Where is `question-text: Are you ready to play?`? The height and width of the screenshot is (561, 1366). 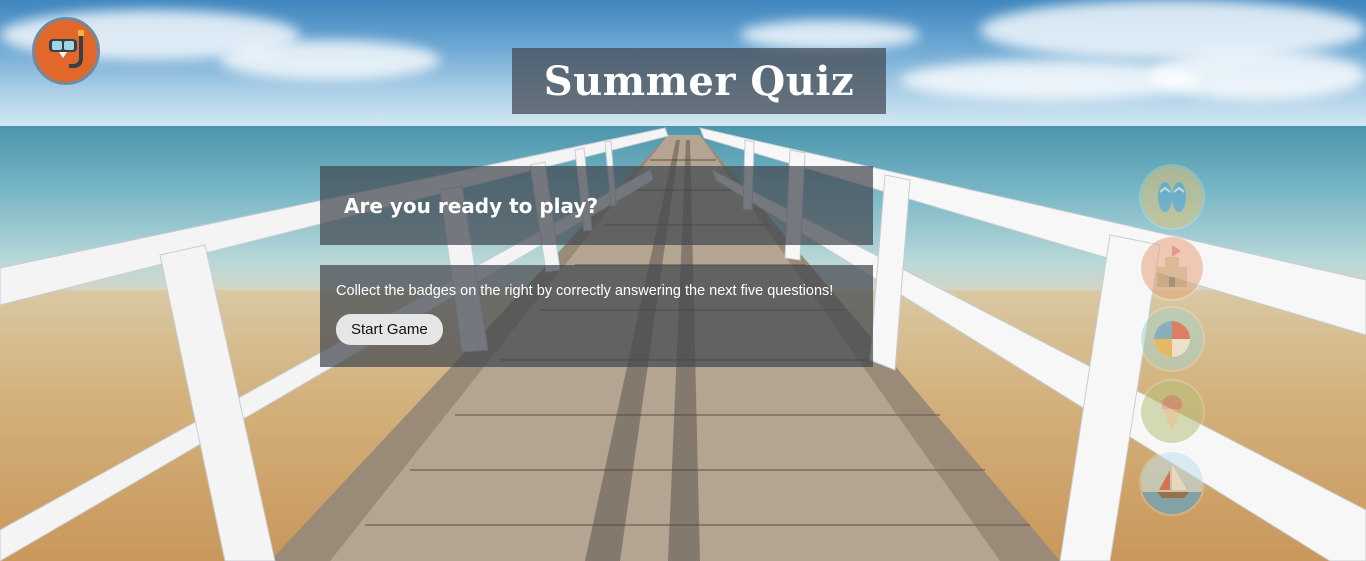
question-text: Are you ready to play? is located at coordinates (471, 205).